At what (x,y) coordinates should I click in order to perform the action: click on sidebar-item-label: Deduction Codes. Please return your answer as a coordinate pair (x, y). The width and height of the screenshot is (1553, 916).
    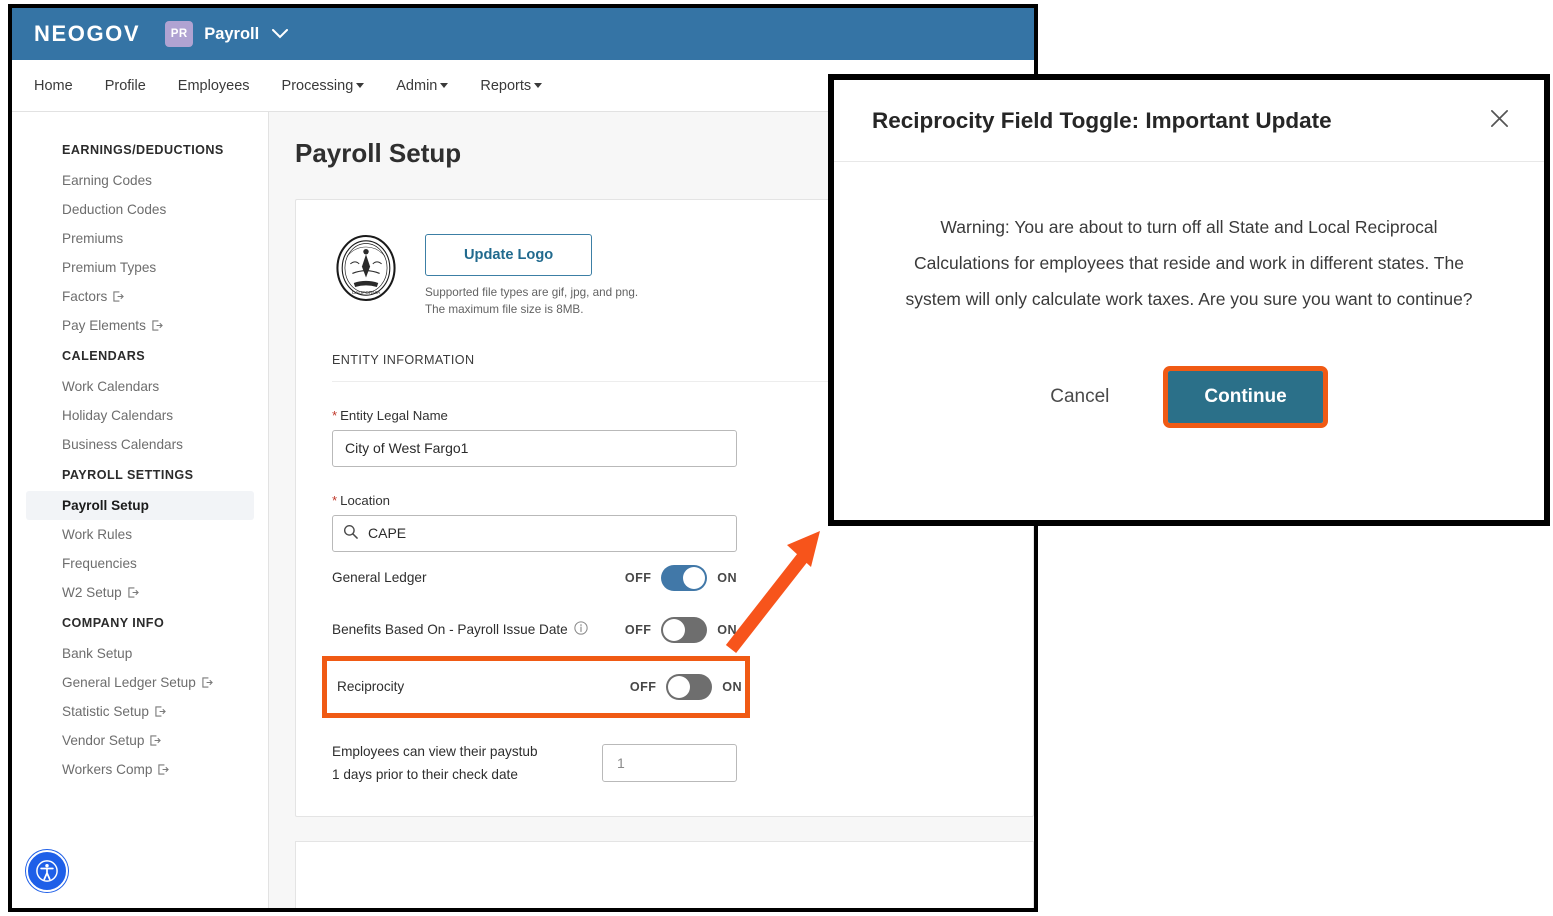
    Looking at the image, I should click on (114, 209).